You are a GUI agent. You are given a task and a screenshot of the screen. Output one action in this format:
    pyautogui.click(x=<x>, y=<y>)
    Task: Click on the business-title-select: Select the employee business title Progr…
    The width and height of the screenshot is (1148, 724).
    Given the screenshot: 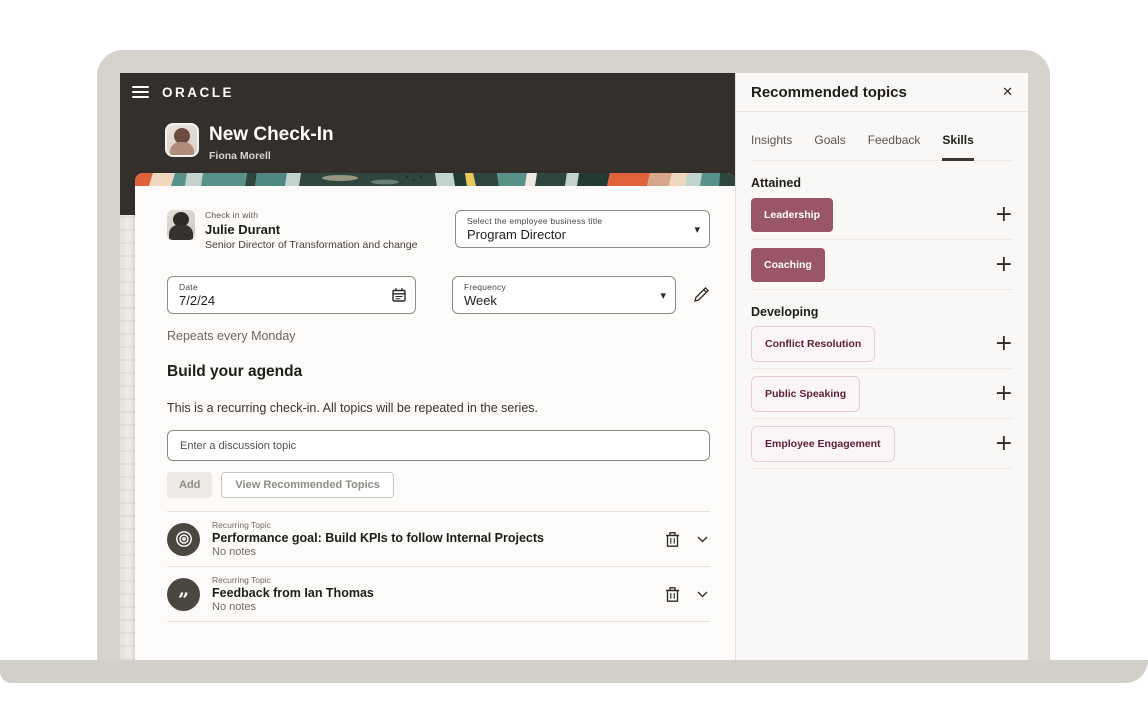 What is the action you would take?
    pyautogui.click(x=582, y=229)
    